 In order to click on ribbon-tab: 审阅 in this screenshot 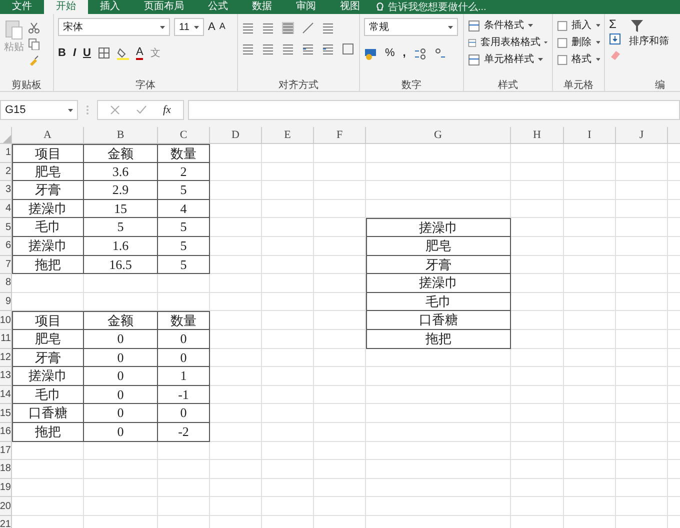, I will do `click(306, 7)`.